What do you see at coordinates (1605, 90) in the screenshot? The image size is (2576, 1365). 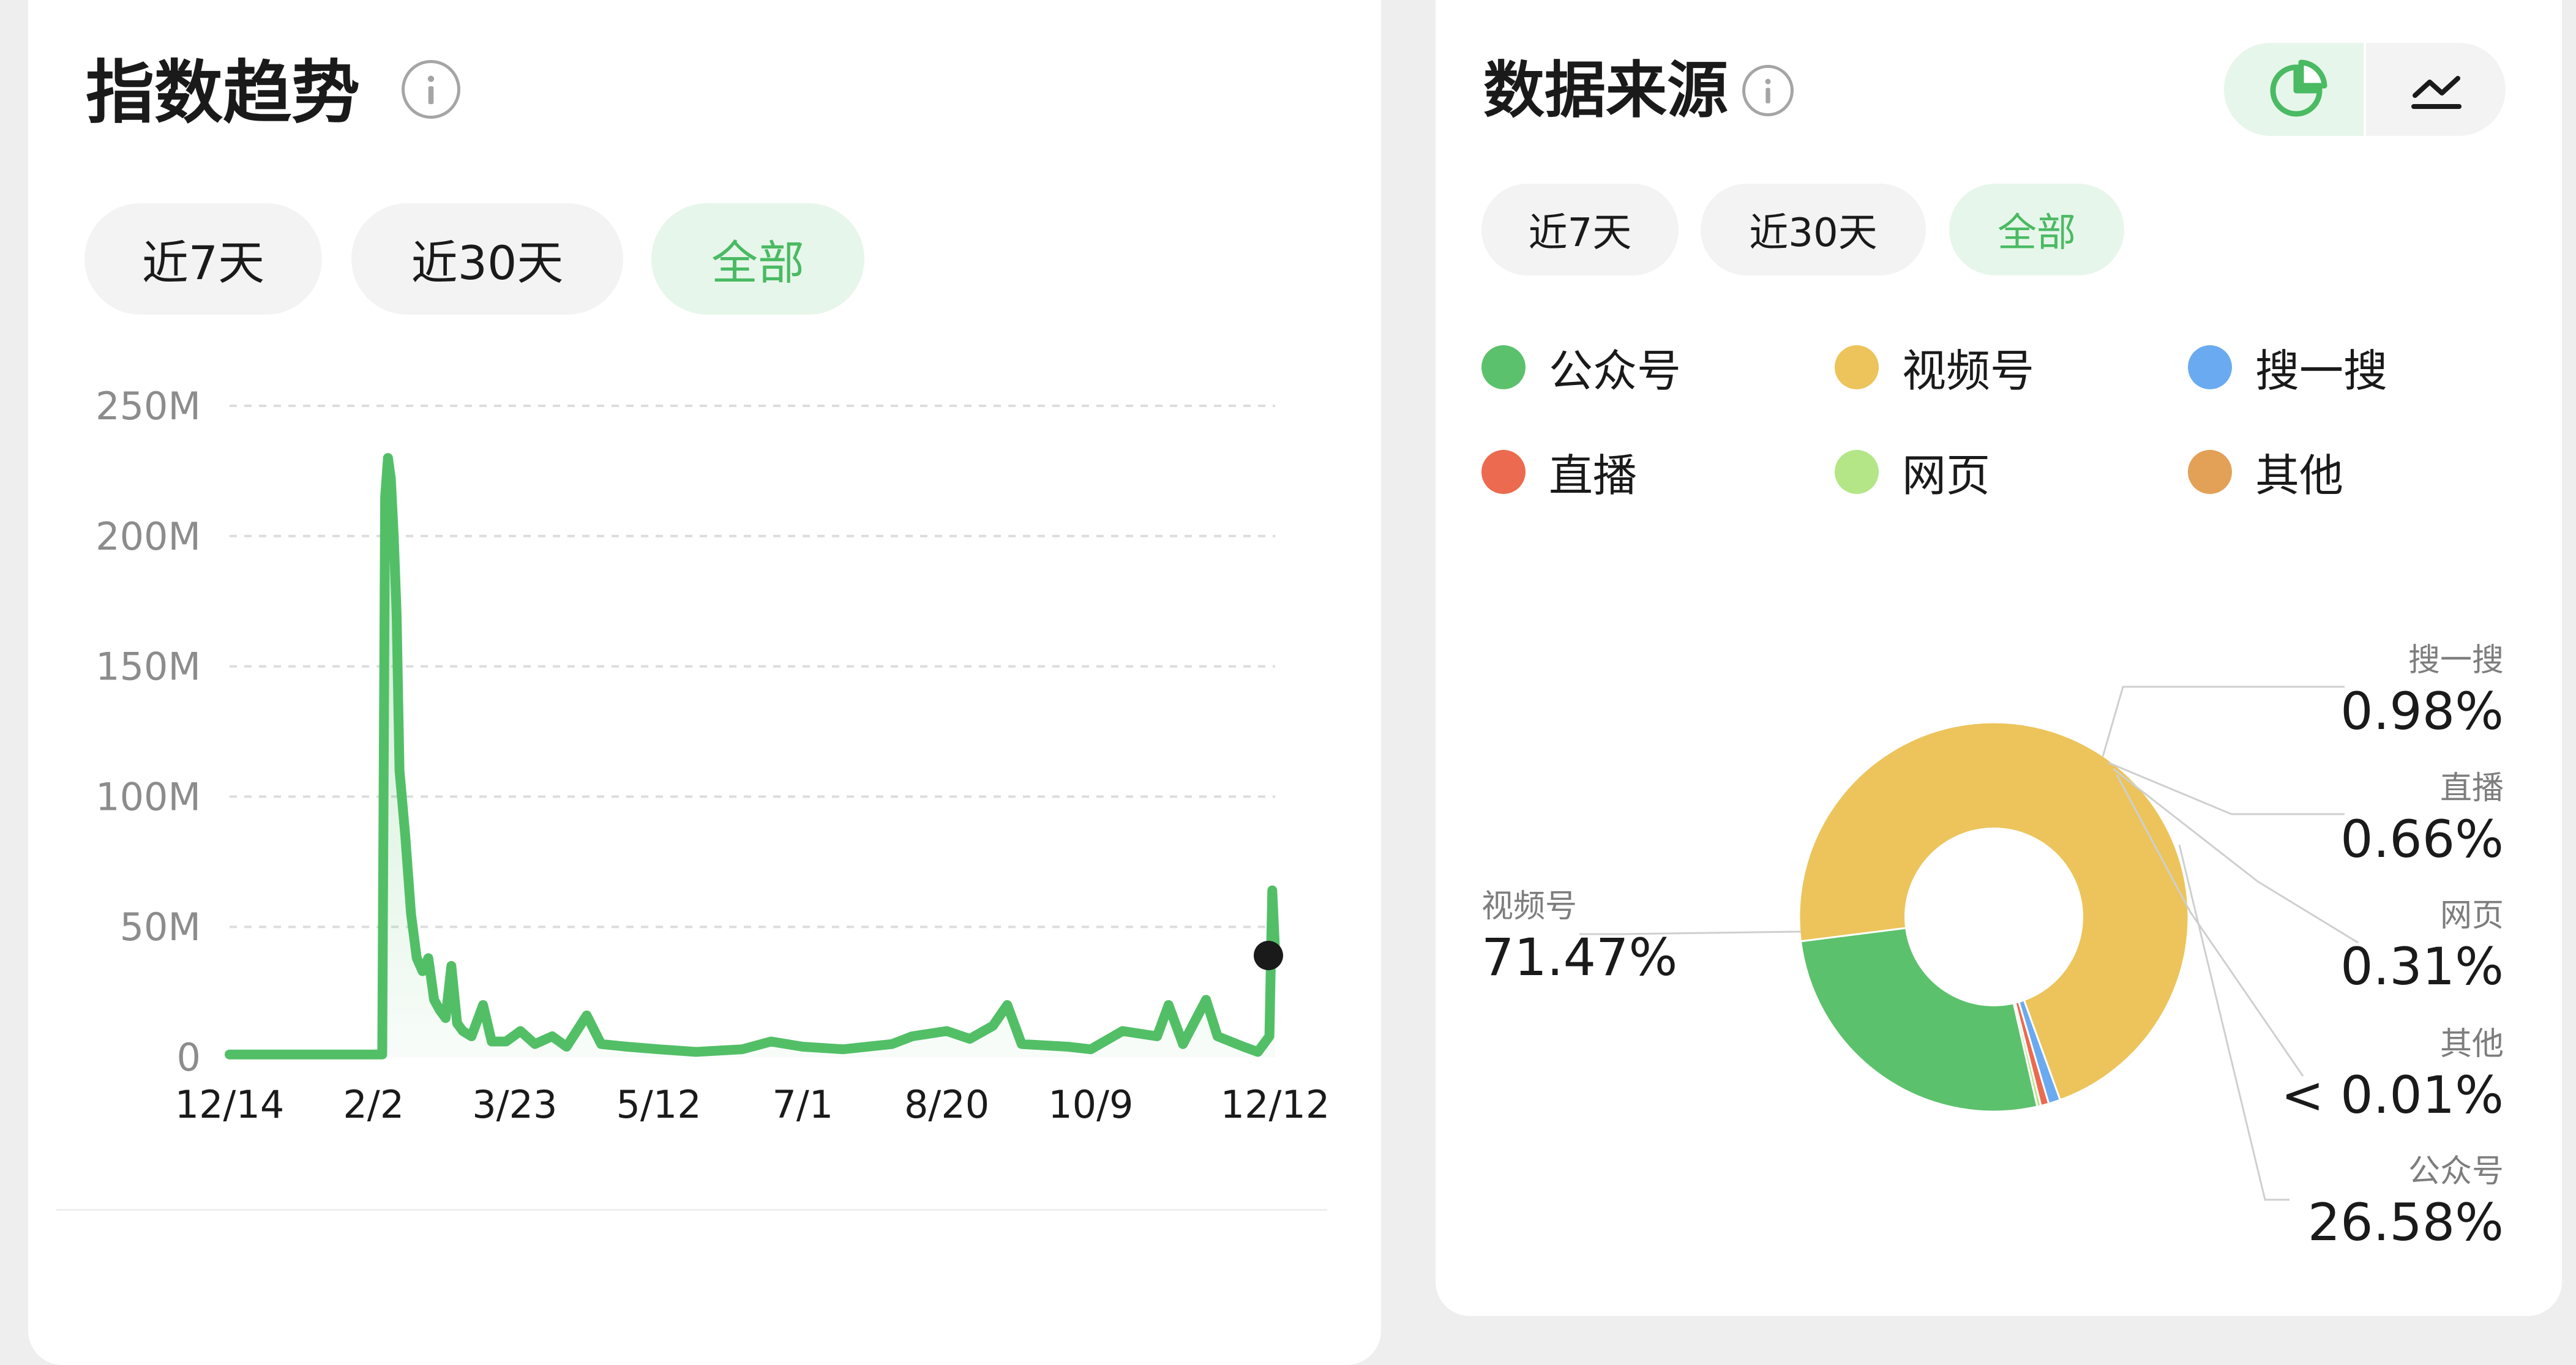 I see `data-source-title: 数据来源` at bounding box center [1605, 90].